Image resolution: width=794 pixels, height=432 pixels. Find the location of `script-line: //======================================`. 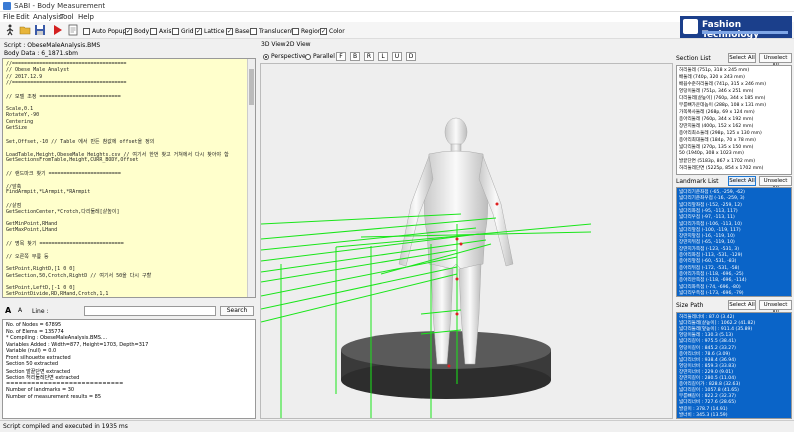

script-line: //====================================== is located at coordinates (66, 83).